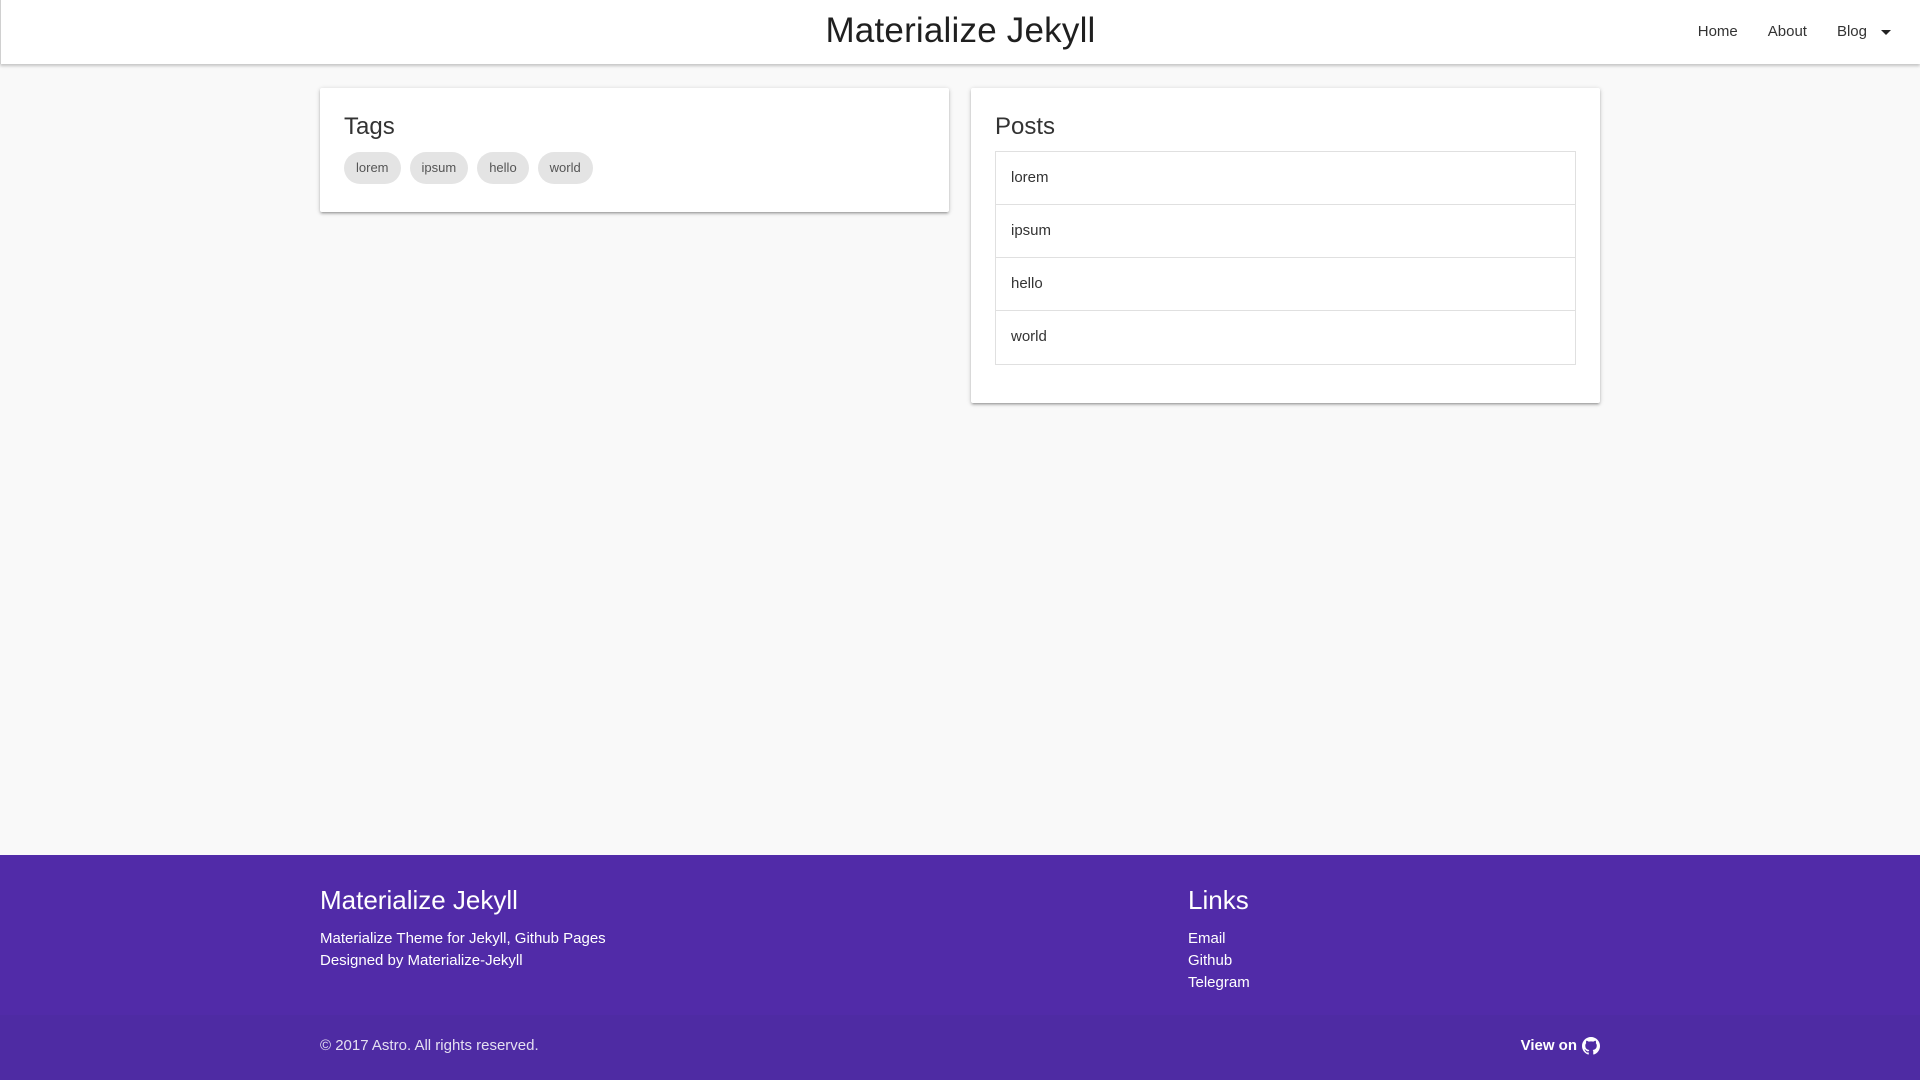 The height and width of the screenshot is (1080, 1920). What do you see at coordinates (565, 168) in the screenshot?
I see `tag-chip-world: world` at bounding box center [565, 168].